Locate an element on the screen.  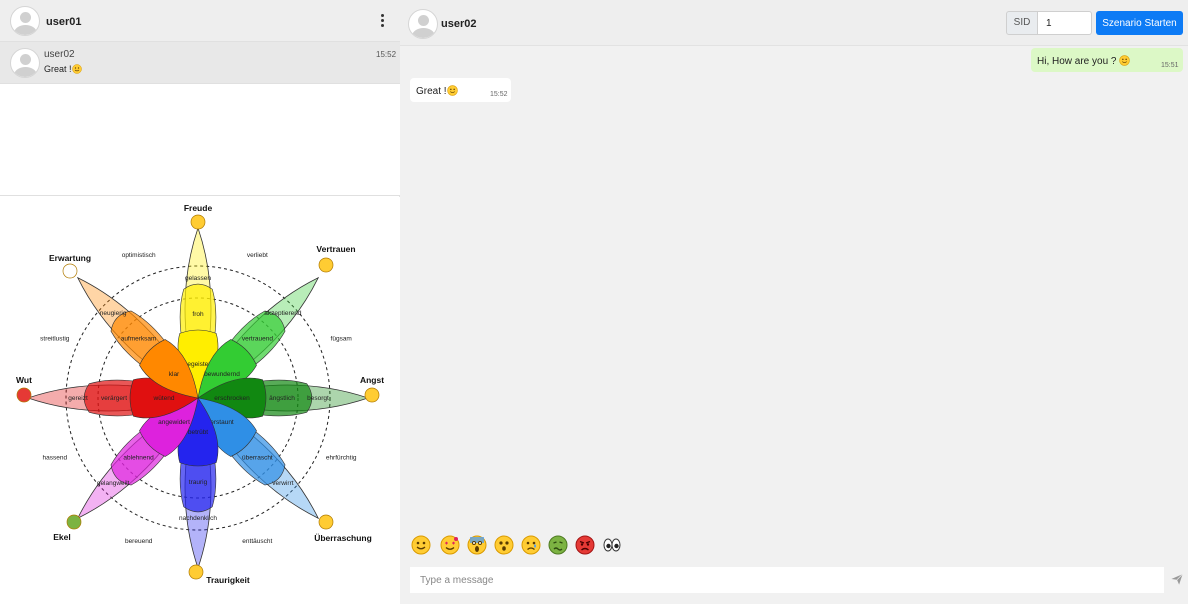
petal-outer-label: gereizt is located at coordinates (78, 398).